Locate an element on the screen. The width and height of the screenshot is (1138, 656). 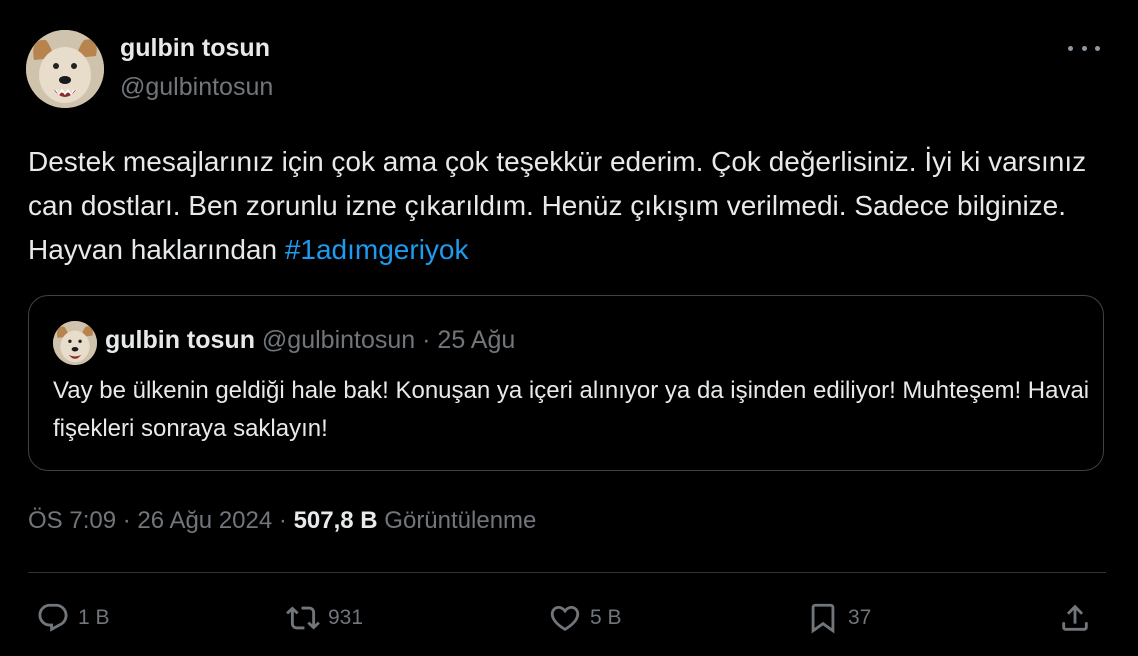
retweet-icon is located at coordinates (303, 618).